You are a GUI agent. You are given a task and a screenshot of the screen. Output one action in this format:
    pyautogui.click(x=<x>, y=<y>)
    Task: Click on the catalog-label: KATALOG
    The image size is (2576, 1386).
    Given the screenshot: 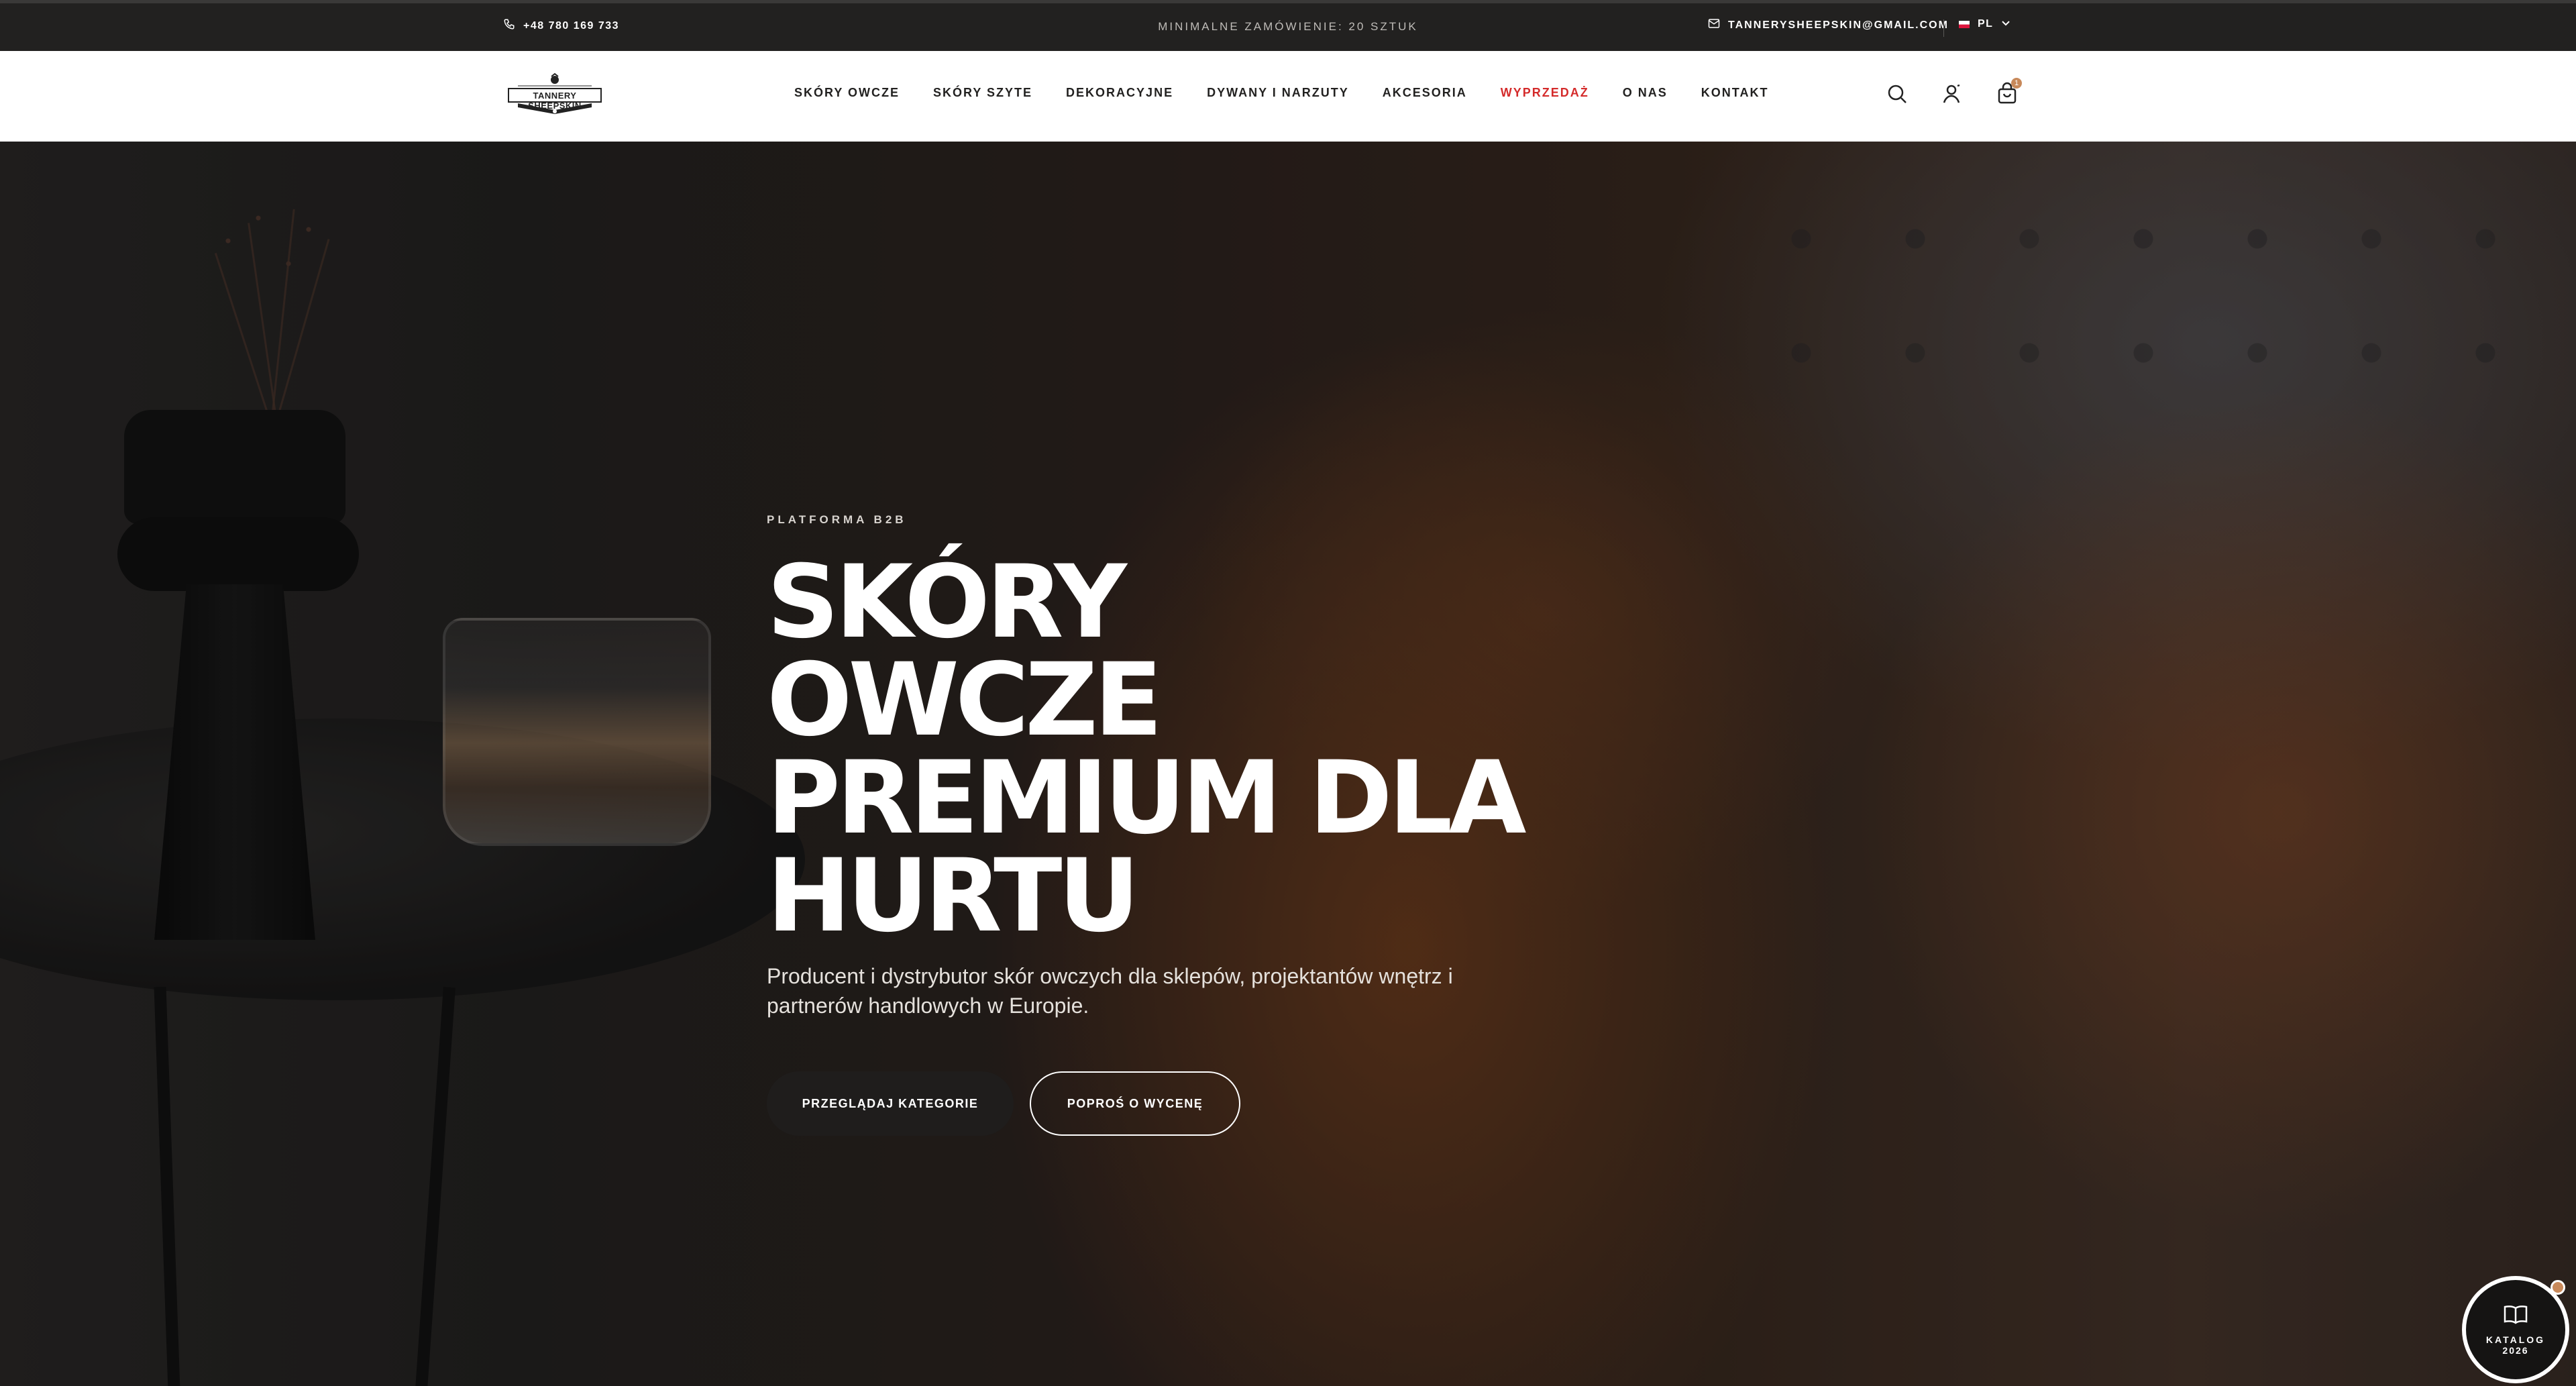 What is the action you would take?
    pyautogui.click(x=2515, y=1339)
    